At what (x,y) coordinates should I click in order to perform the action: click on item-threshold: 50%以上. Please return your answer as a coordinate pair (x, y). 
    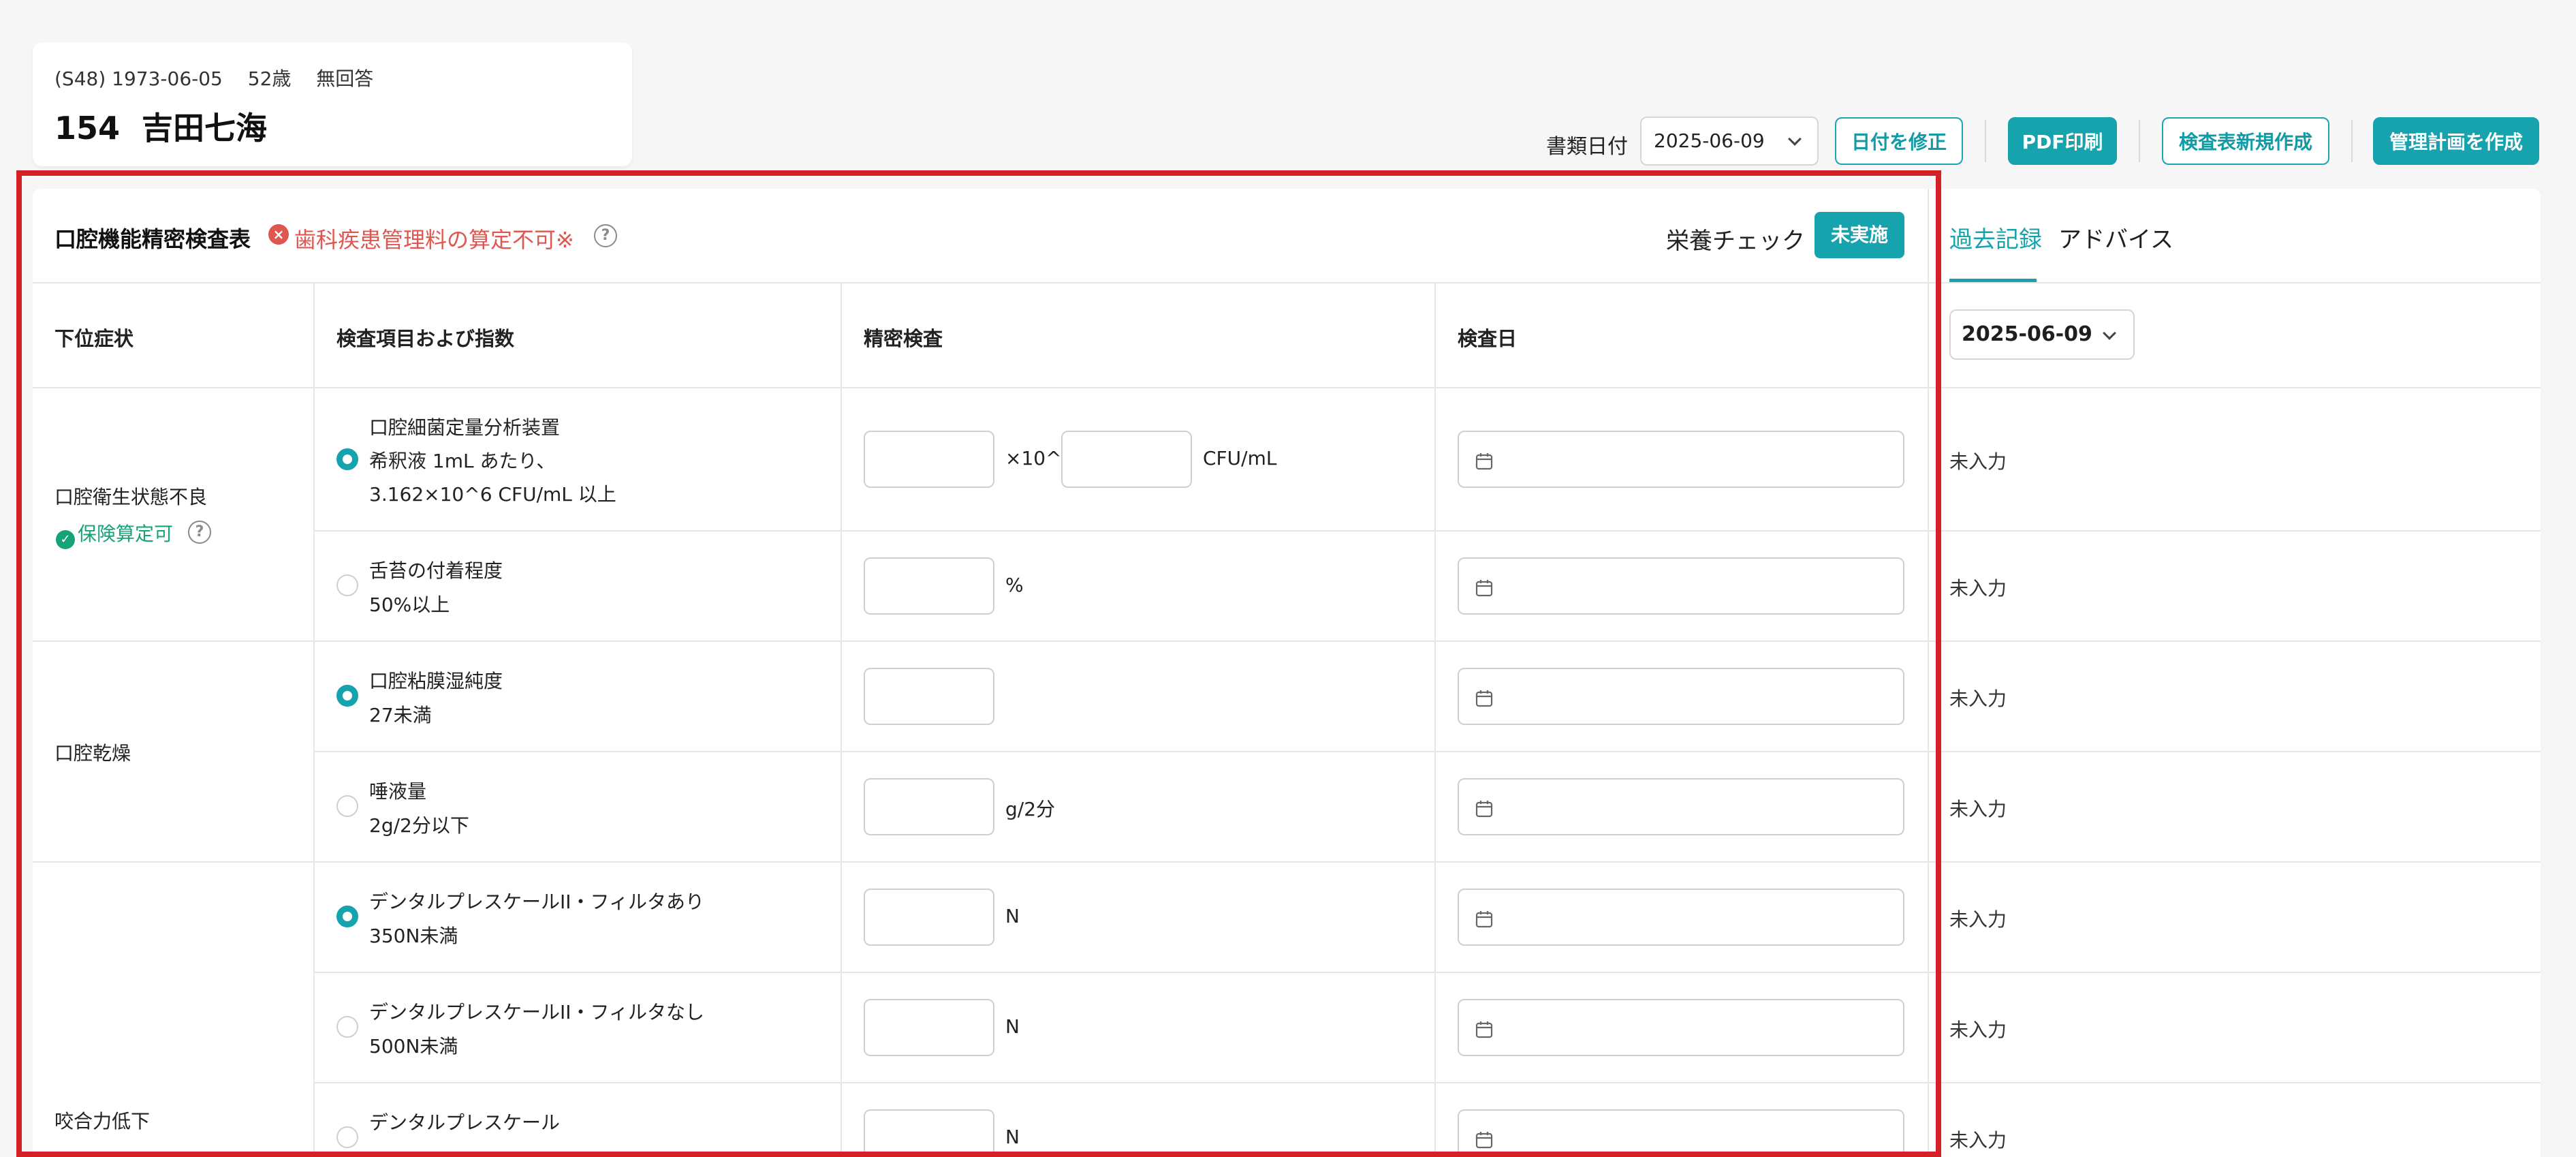
    Looking at the image, I should click on (409, 604).